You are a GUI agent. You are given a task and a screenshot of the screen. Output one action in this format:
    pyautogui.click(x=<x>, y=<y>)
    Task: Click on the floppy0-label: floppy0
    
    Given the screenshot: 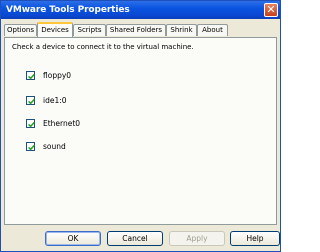 What is the action you would take?
    pyautogui.click(x=57, y=75)
    